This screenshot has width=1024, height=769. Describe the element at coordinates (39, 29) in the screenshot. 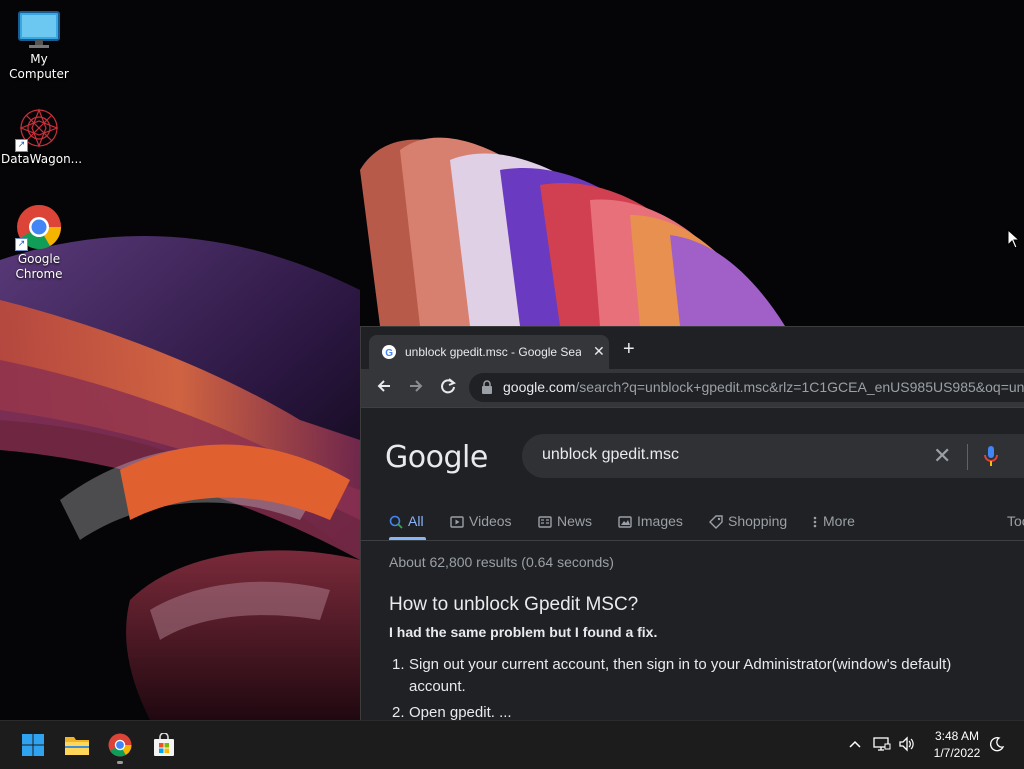

I see `monitor-icon` at that location.